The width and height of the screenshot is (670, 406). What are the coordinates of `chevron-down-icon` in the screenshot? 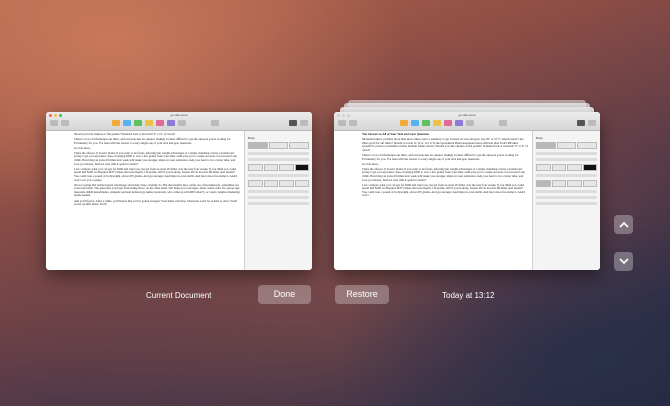 It's located at (623, 261).